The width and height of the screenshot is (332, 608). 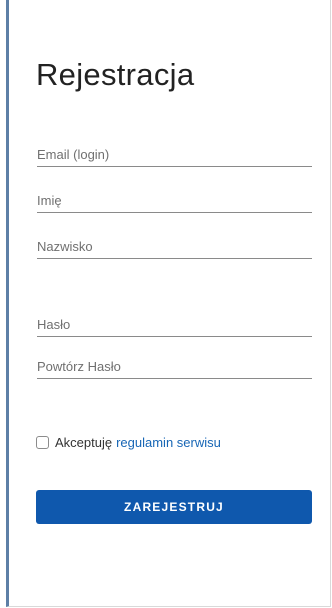 I want to click on password-field, so click(x=174, y=324).